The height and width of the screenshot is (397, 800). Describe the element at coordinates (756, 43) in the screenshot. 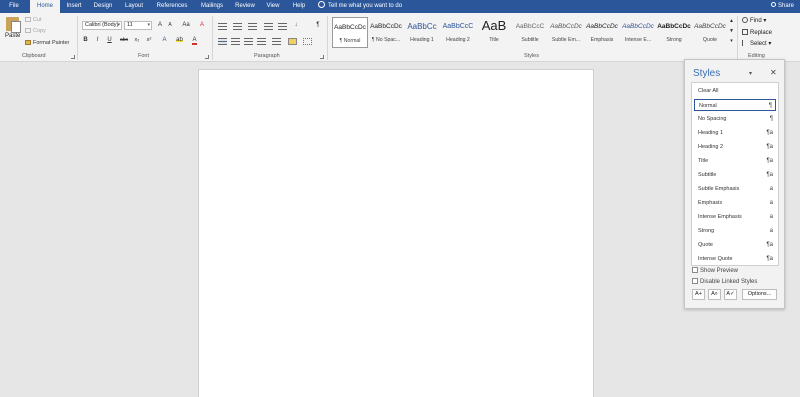

I see `select-button: Select ▾` at that location.